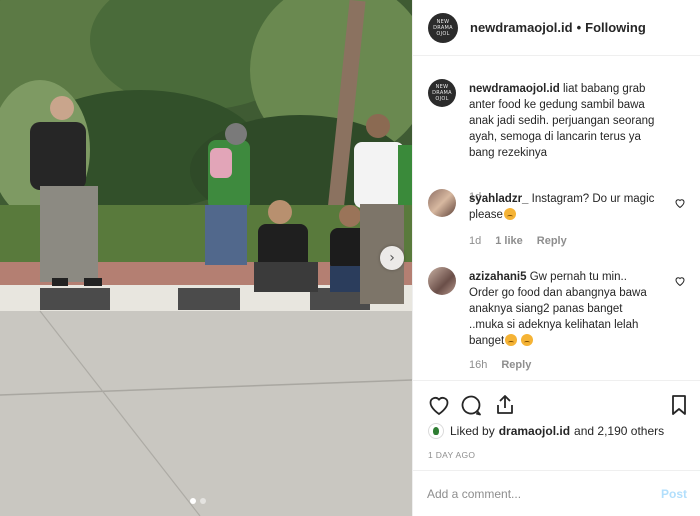  What do you see at coordinates (475, 241) in the screenshot?
I see `comment-time: 1d` at bounding box center [475, 241].